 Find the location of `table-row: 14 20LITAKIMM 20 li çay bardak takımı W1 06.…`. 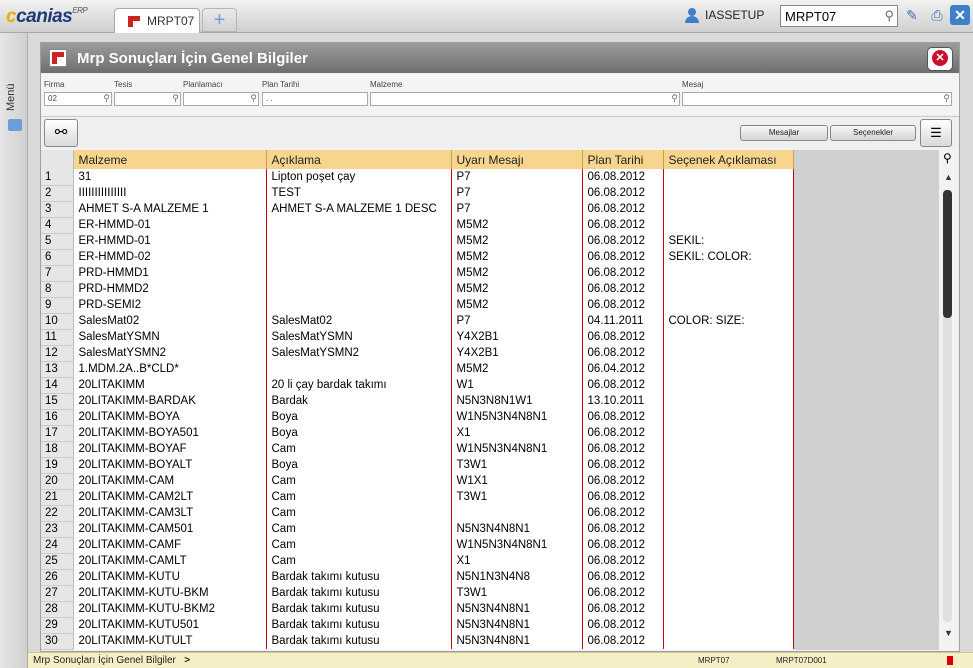

table-row: 14 20LITAKIMM 20 li çay bardak takımı W1 06.… is located at coordinates (417, 385).